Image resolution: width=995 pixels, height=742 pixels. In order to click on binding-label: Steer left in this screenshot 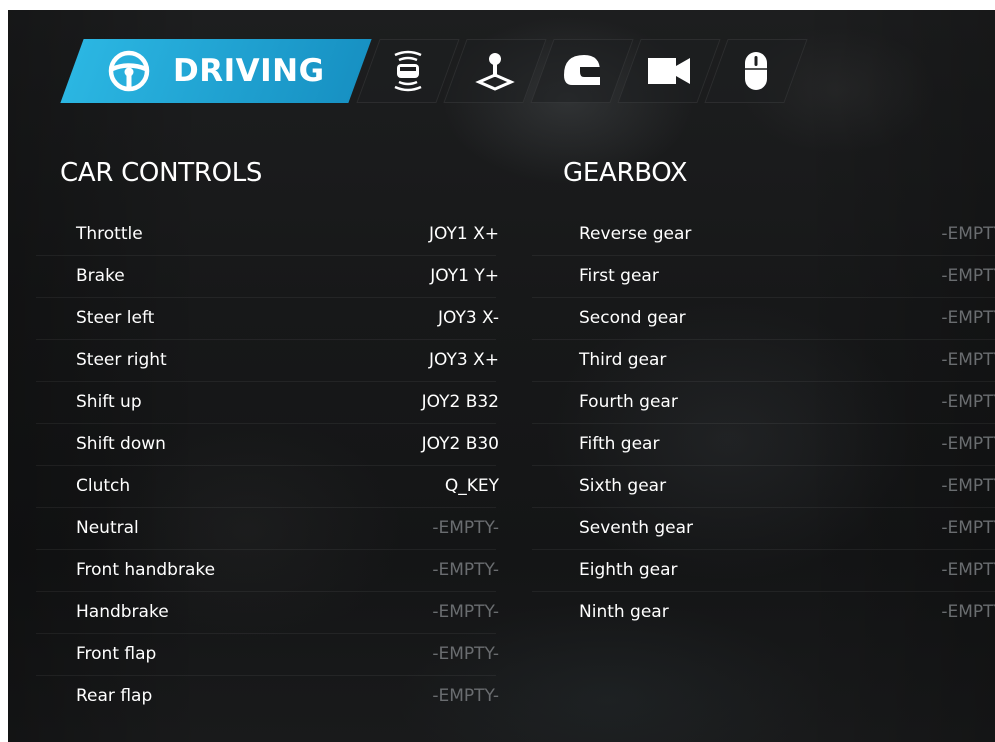, I will do `click(115, 318)`.